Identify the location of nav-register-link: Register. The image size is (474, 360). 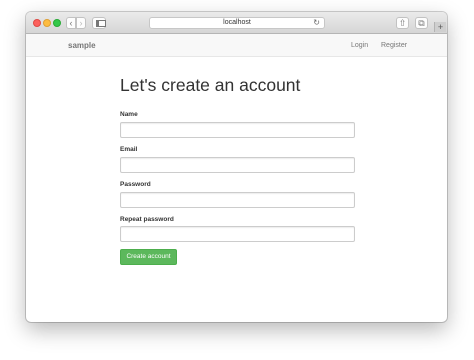
(394, 45).